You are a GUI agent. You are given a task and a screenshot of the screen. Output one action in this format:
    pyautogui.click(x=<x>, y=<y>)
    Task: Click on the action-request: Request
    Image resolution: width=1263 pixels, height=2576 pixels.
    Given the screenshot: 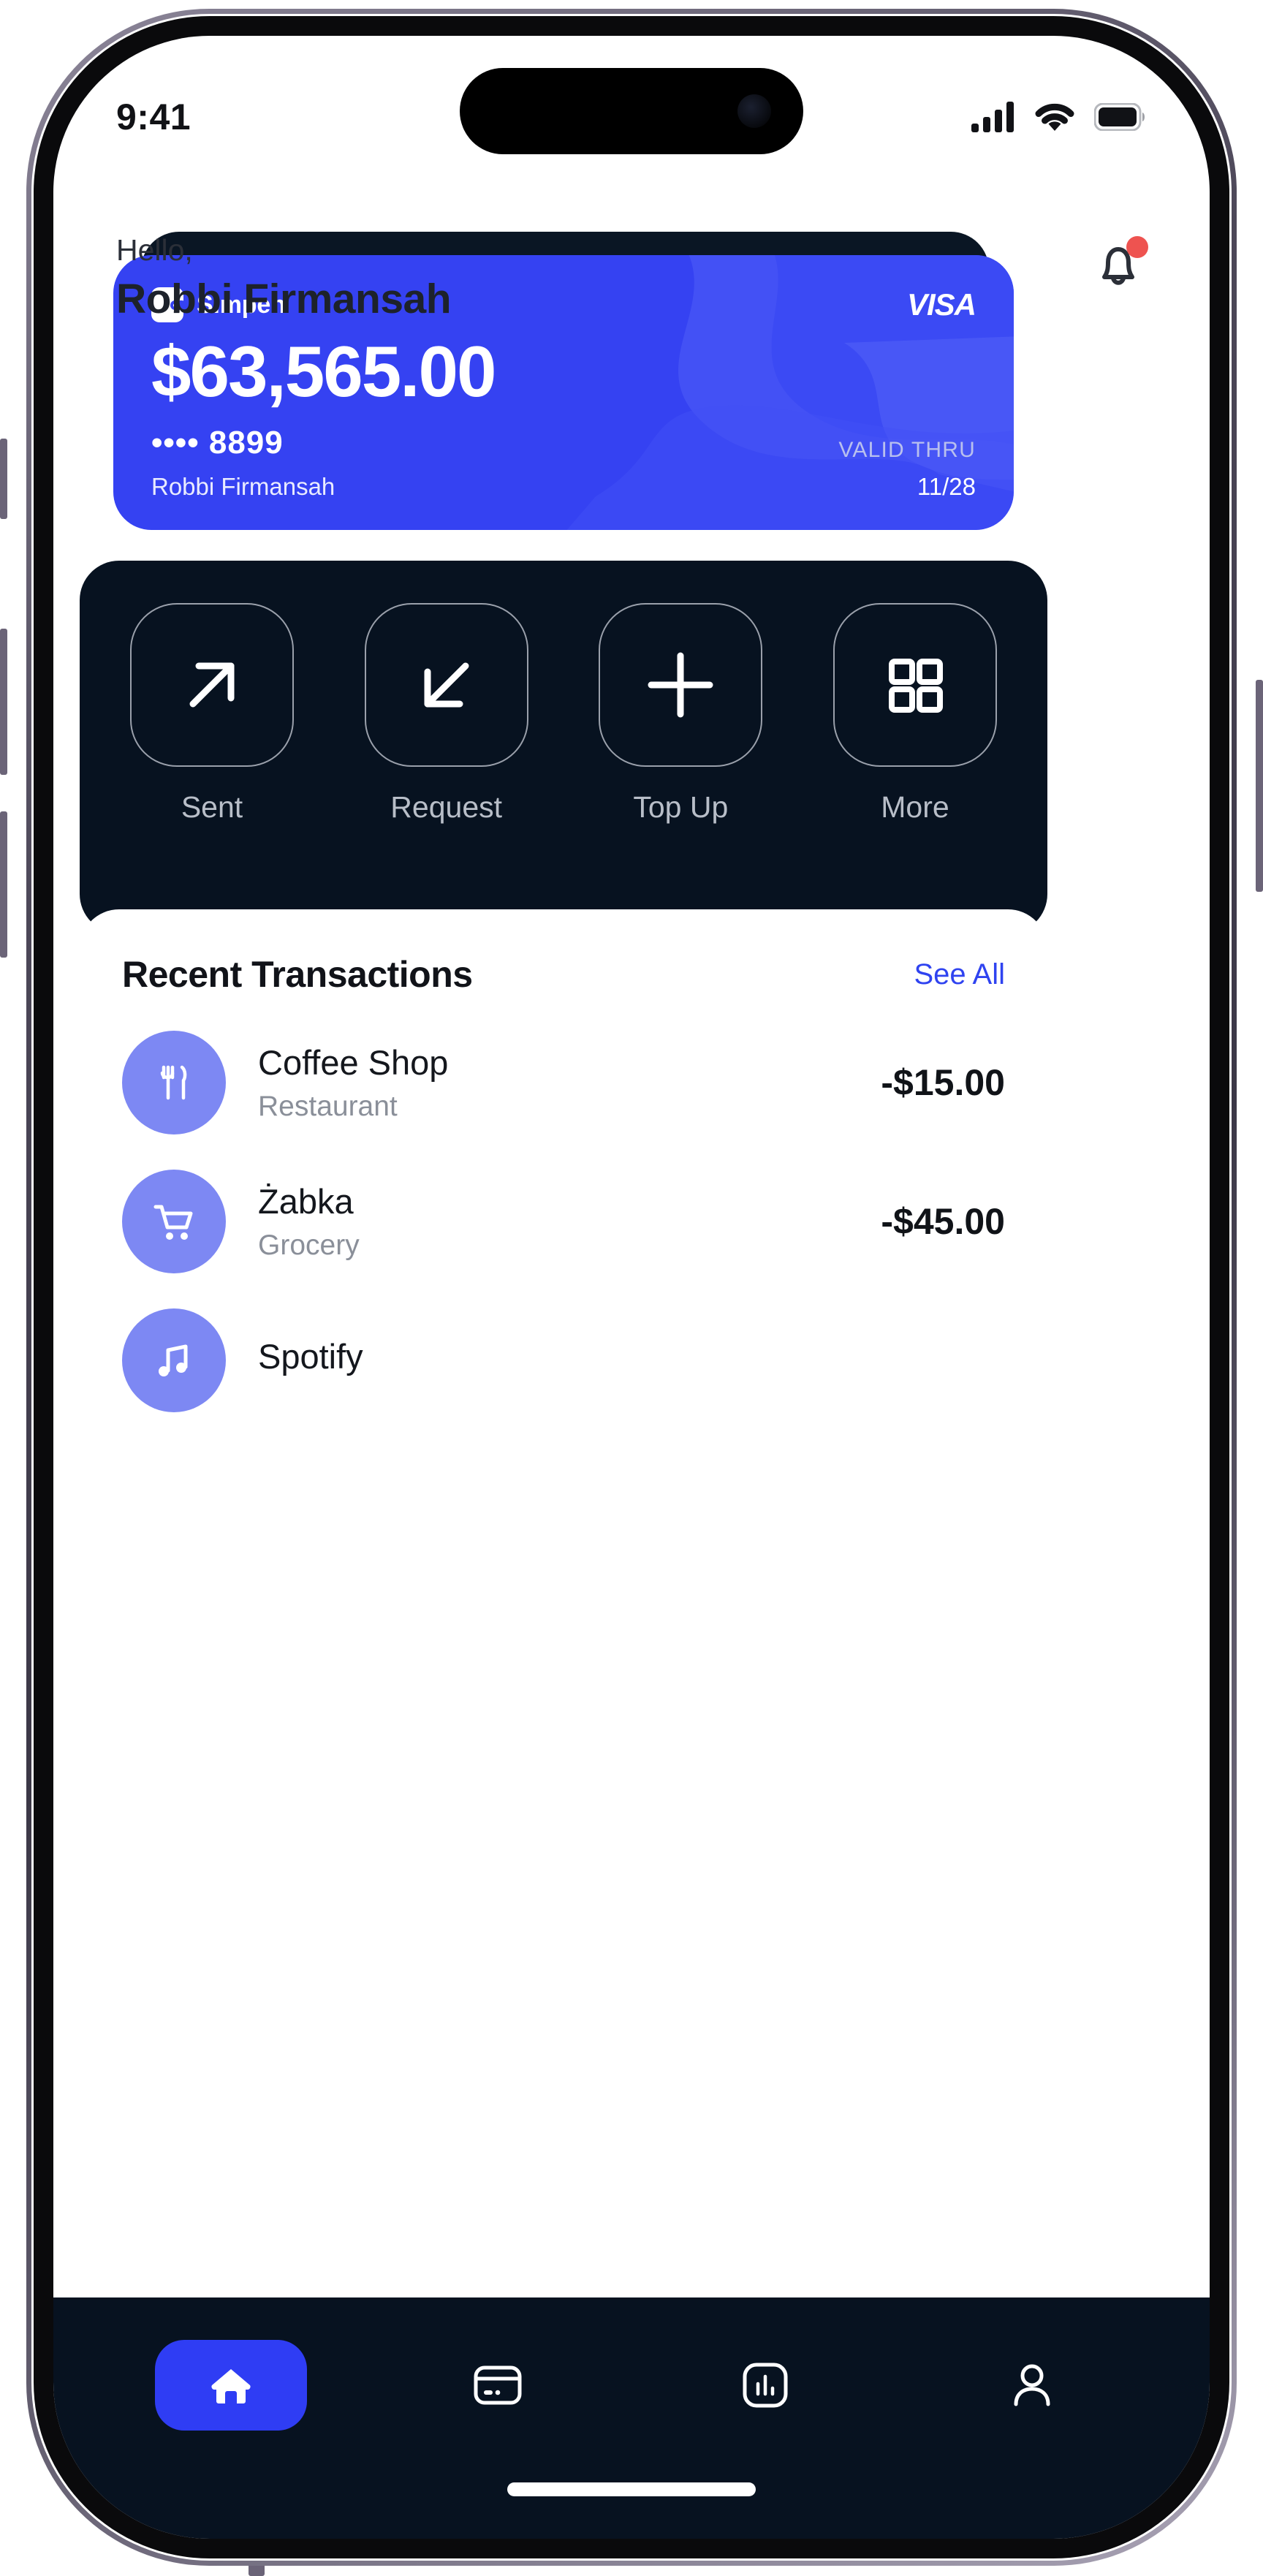 What is the action you would take?
    pyautogui.click(x=446, y=714)
    